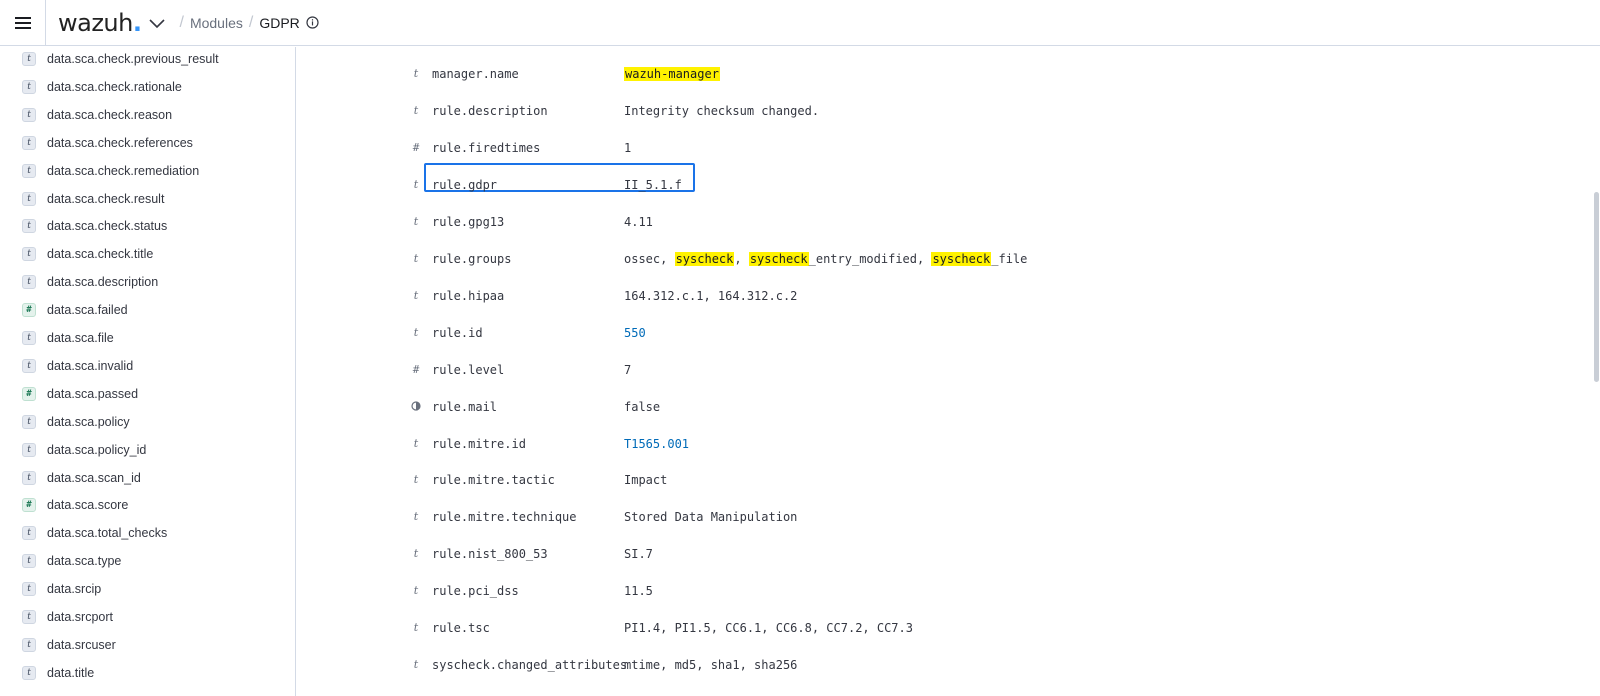  Describe the element at coordinates (475, 74) in the screenshot. I see `field-name: manager.name` at that location.